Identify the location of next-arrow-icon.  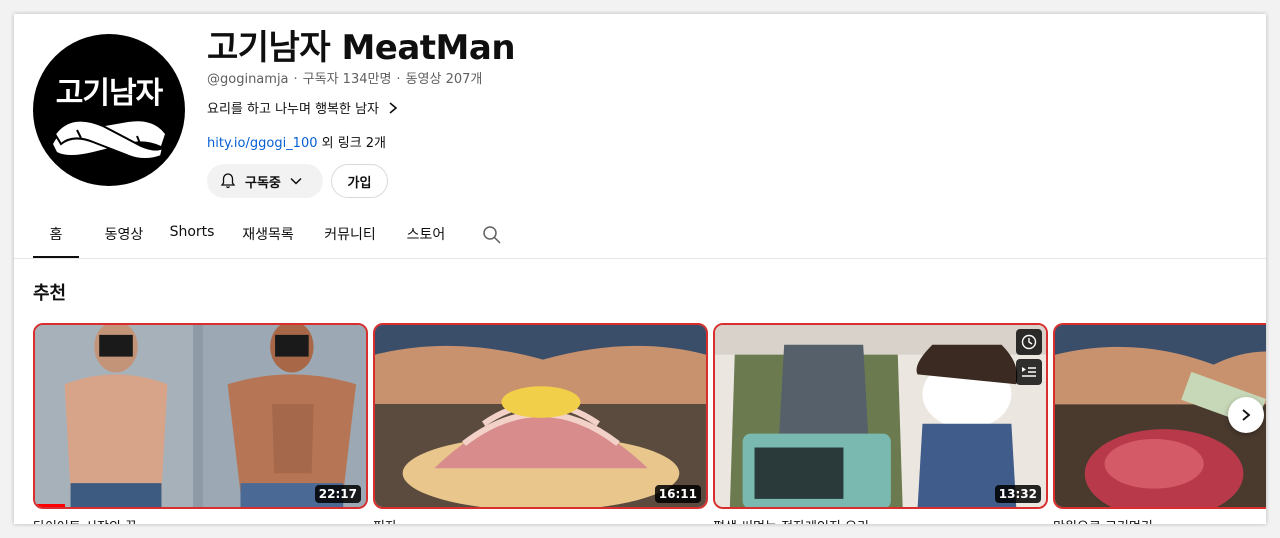
(1246, 415).